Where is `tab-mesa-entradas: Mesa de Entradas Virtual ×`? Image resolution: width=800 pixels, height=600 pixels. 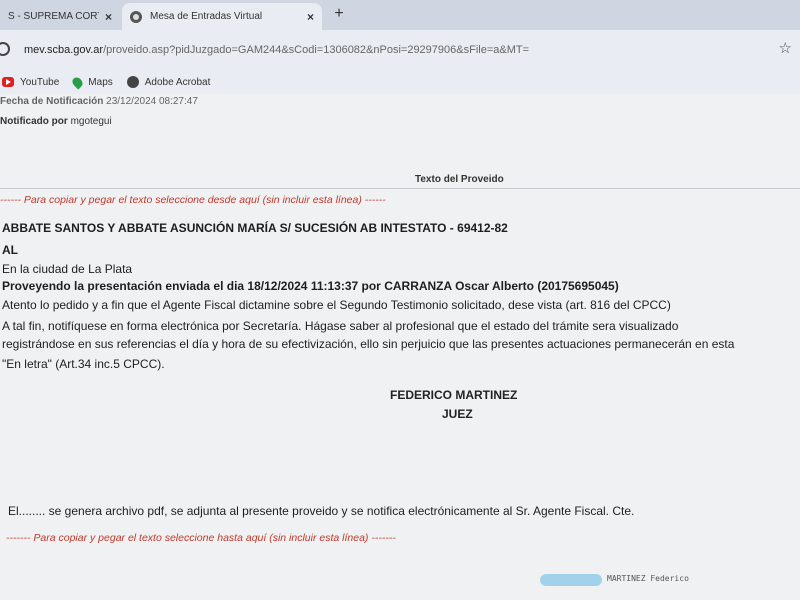 tab-mesa-entradas: Mesa de Entradas Virtual × is located at coordinates (222, 16).